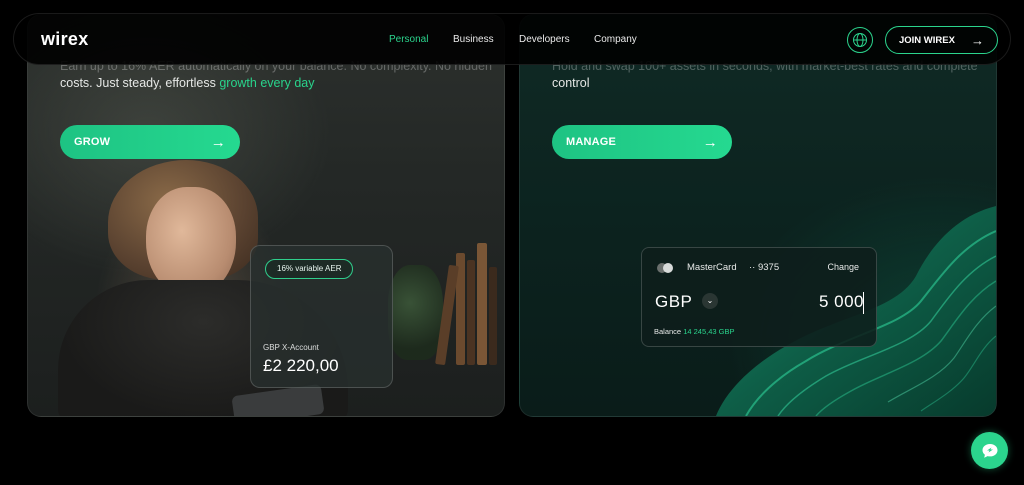  Describe the element at coordinates (710, 301) in the screenshot. I see `chevron-down-icon: ⌄` at that location.